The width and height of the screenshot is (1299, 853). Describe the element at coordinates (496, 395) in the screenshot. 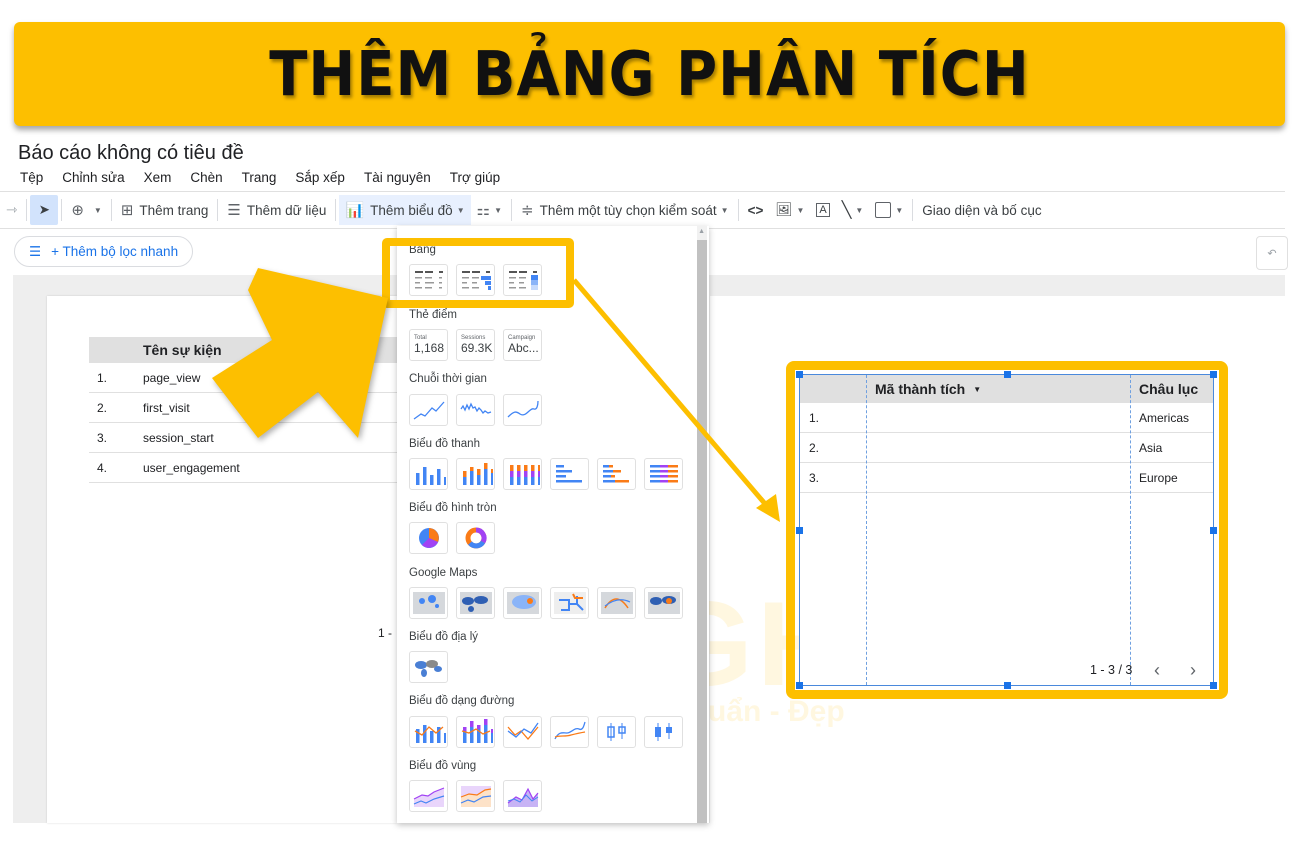

I see `annotation-overlay` at that location.